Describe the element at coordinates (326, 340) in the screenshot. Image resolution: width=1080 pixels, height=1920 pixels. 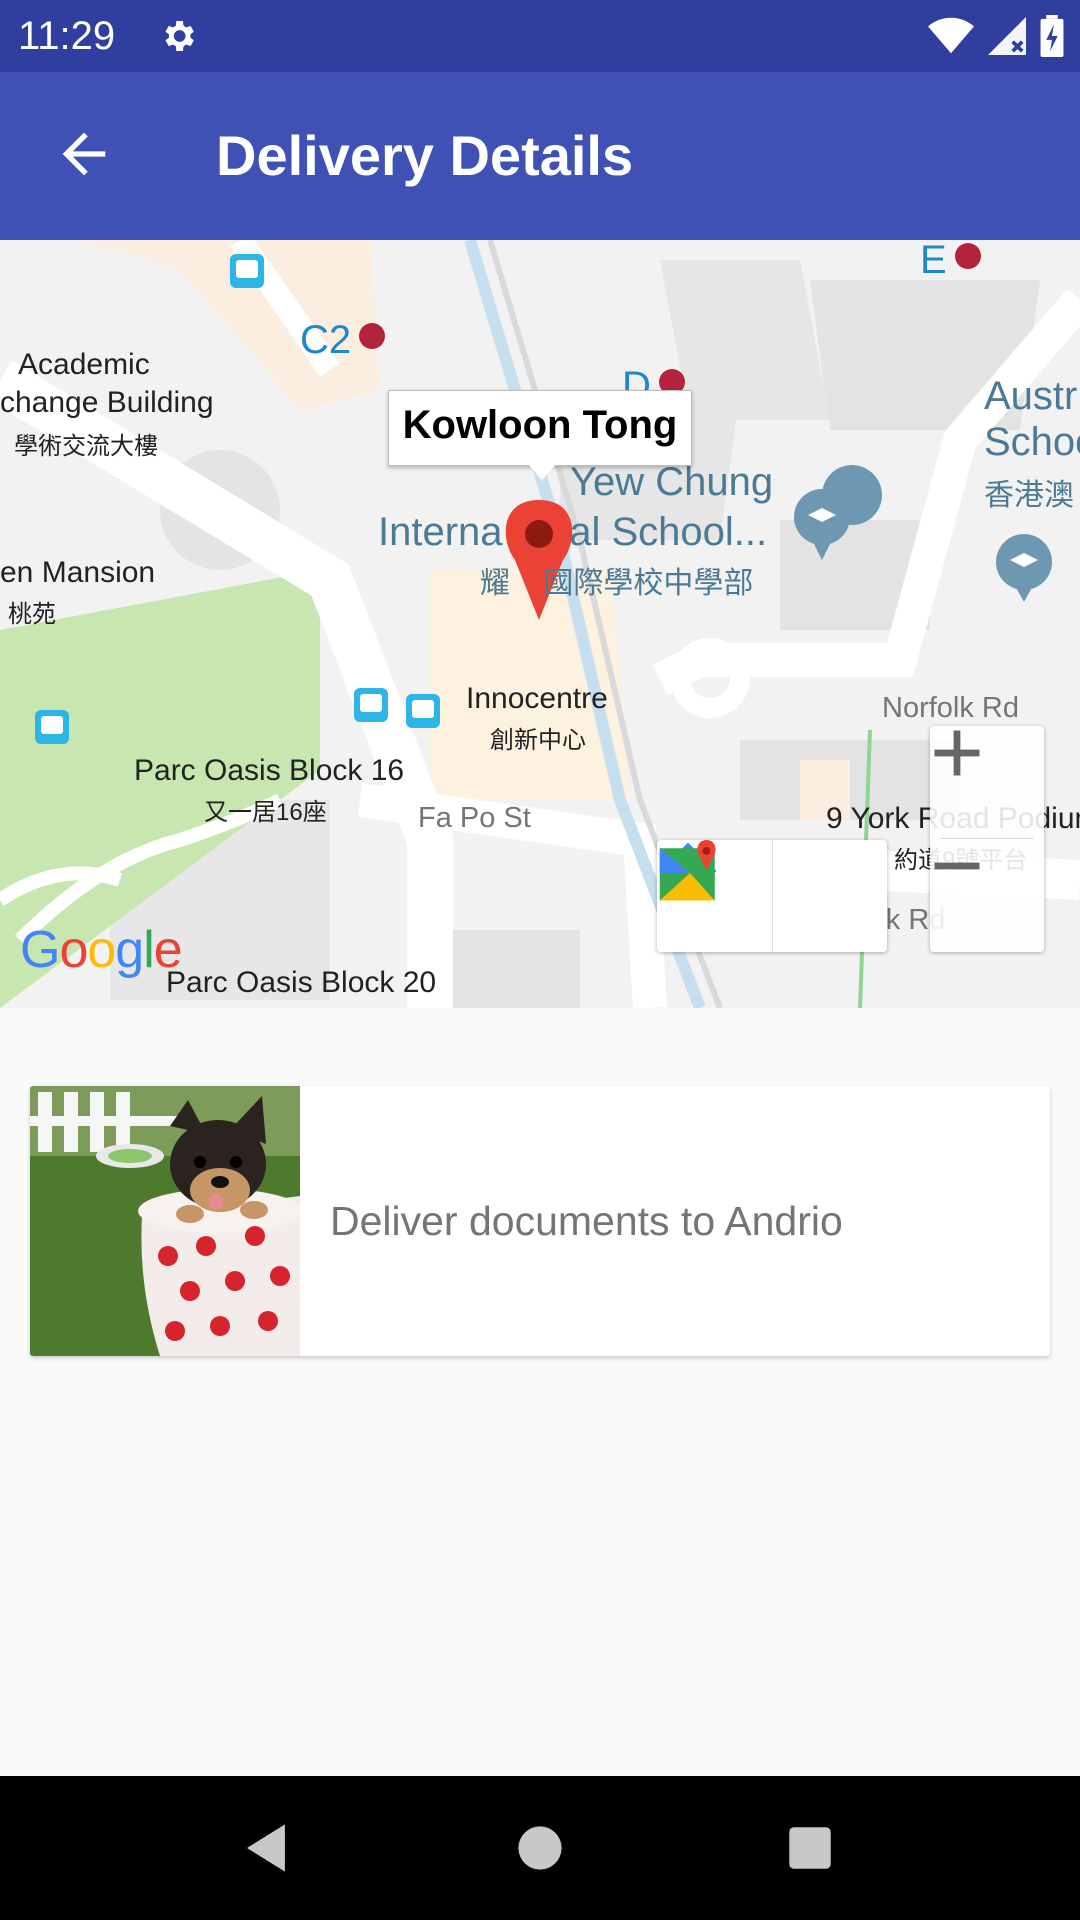
I see `map-label: C2` at that location.